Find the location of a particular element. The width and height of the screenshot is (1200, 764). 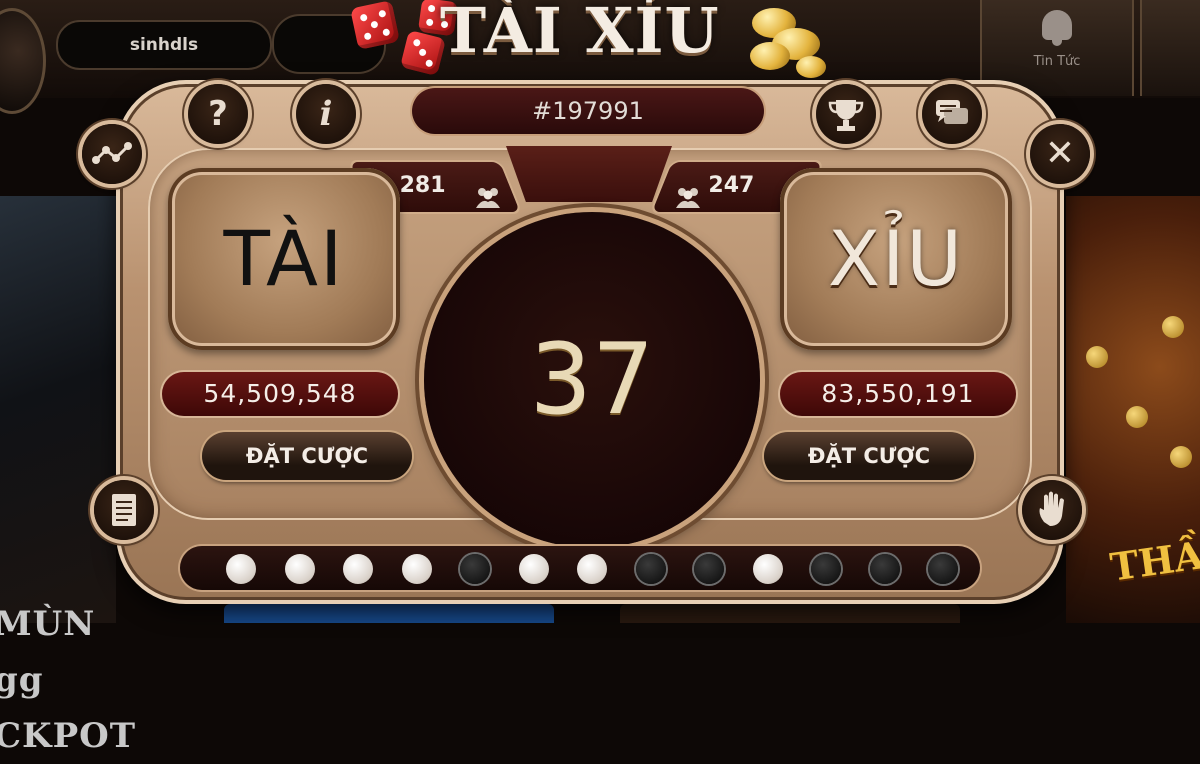

bottom-tab-right is located at coordinates (790, 613).